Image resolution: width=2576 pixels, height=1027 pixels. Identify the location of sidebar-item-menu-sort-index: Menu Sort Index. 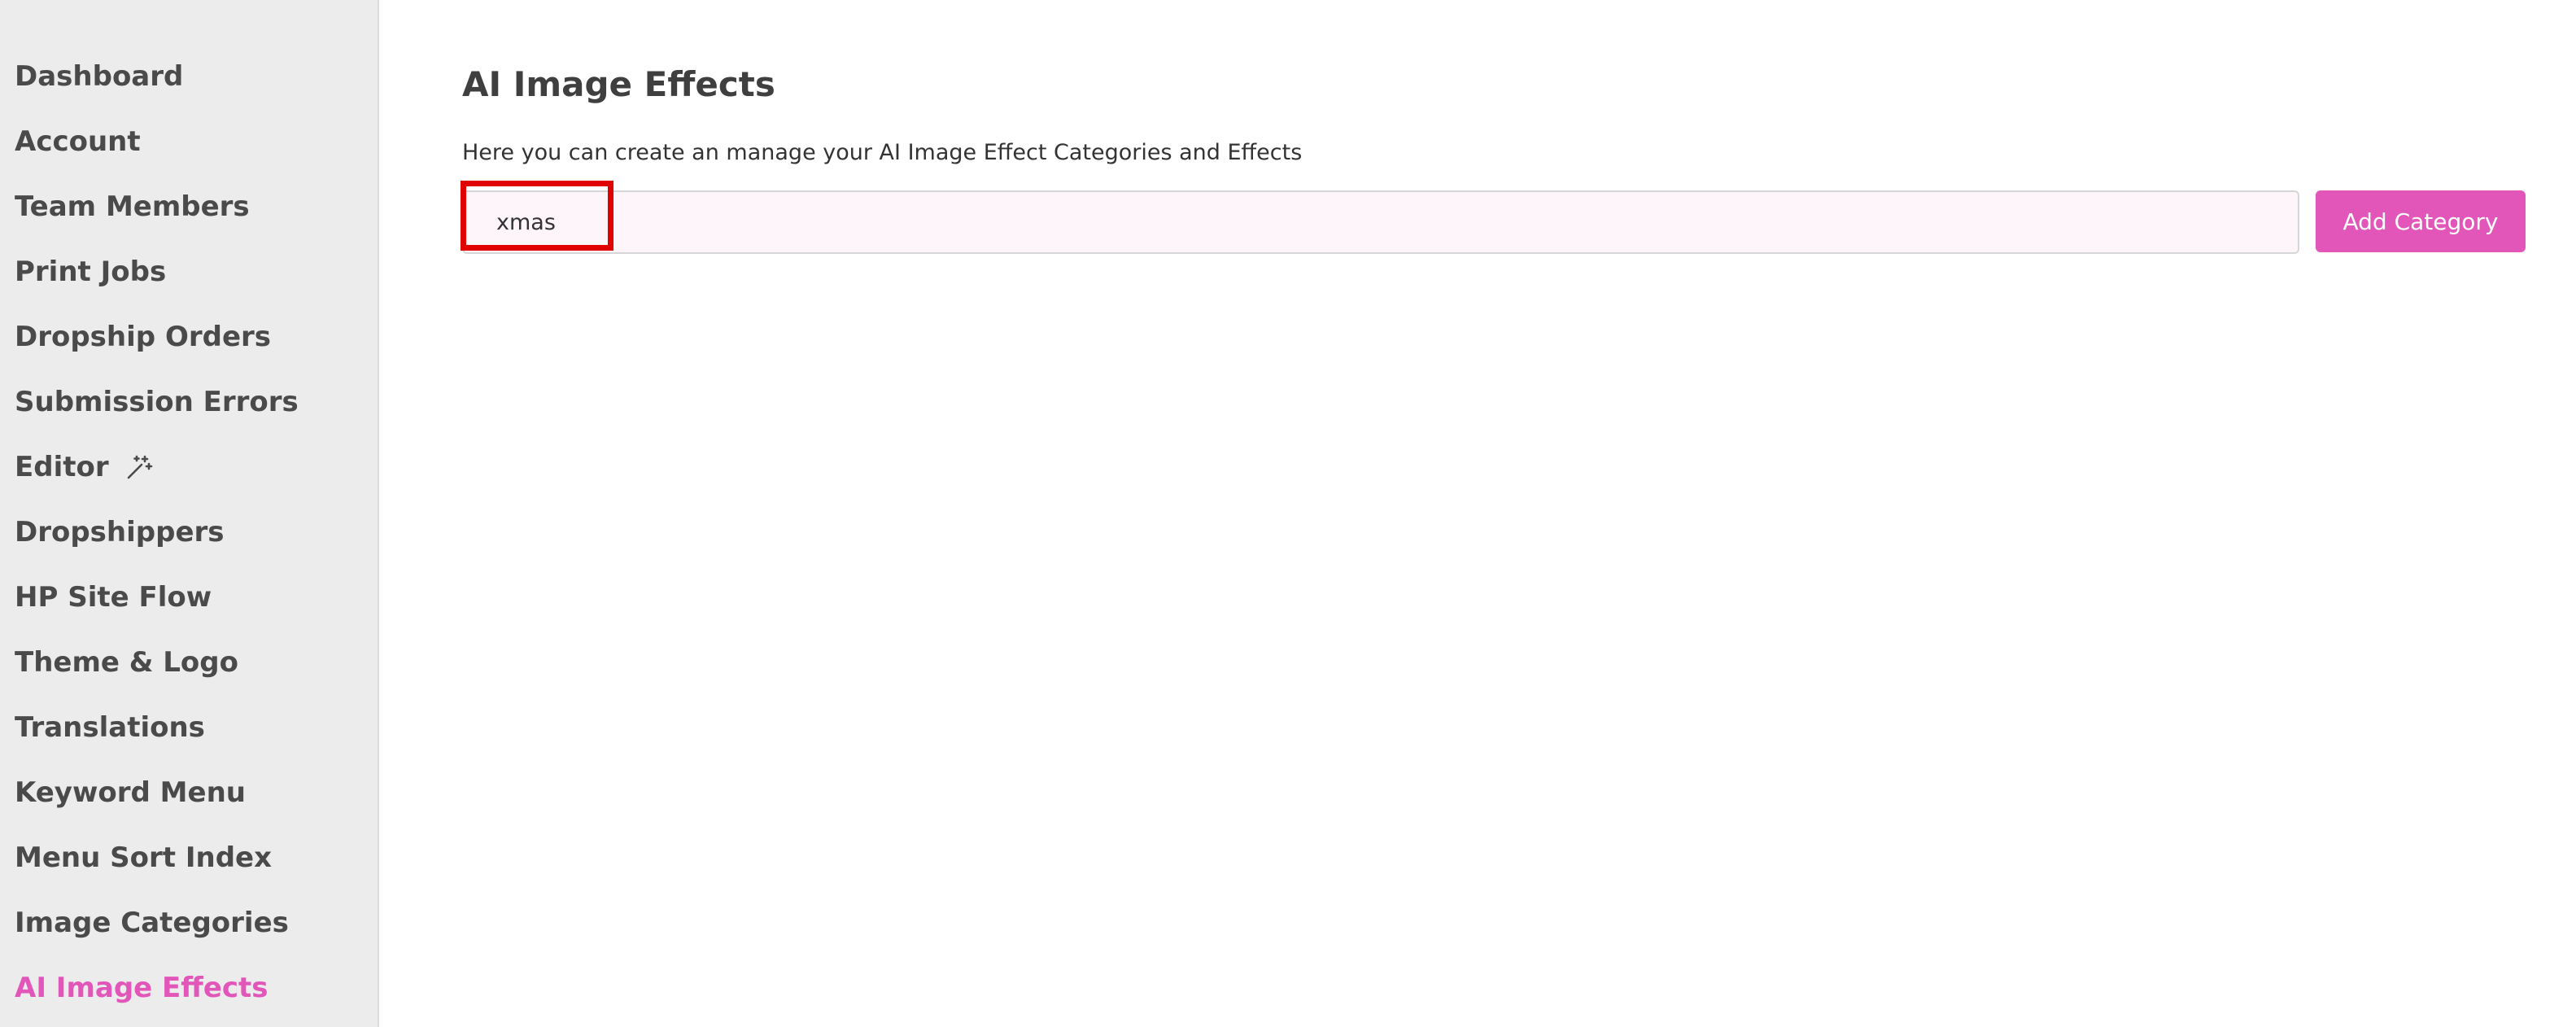
(143, 857).